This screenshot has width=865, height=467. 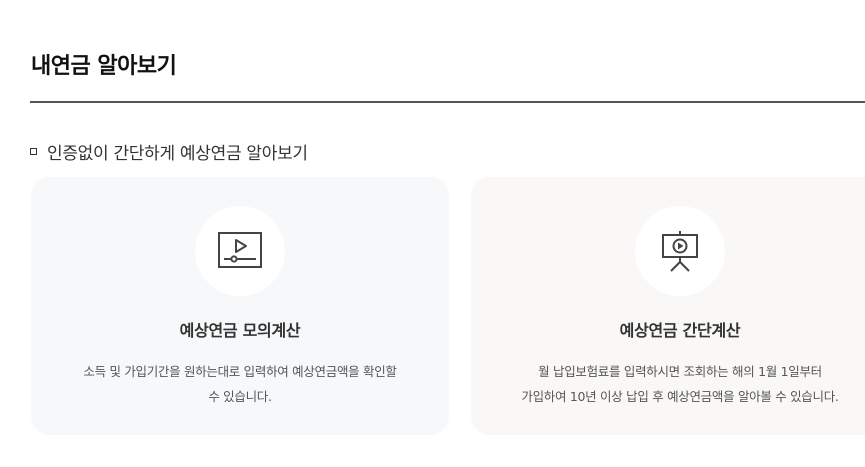 What do you see at coordinates (240, 330) in the screenshot?
I see `card-title: 예상연금 모의계산` at bounding box center [240, 330].